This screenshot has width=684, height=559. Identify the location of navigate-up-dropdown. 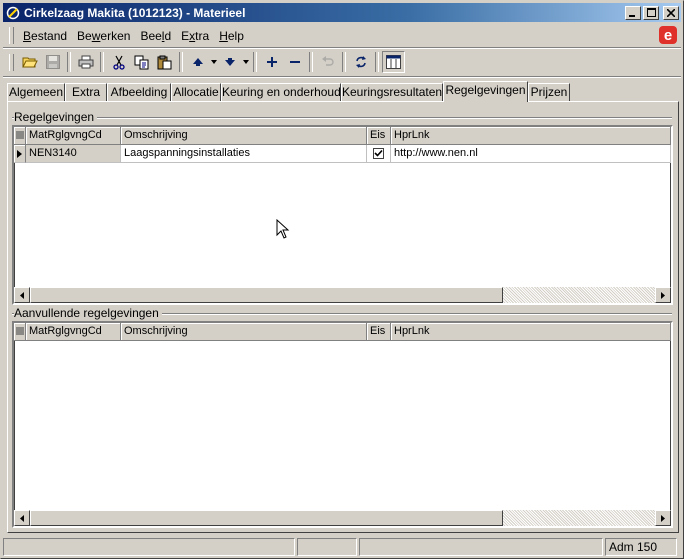
(213, 62).